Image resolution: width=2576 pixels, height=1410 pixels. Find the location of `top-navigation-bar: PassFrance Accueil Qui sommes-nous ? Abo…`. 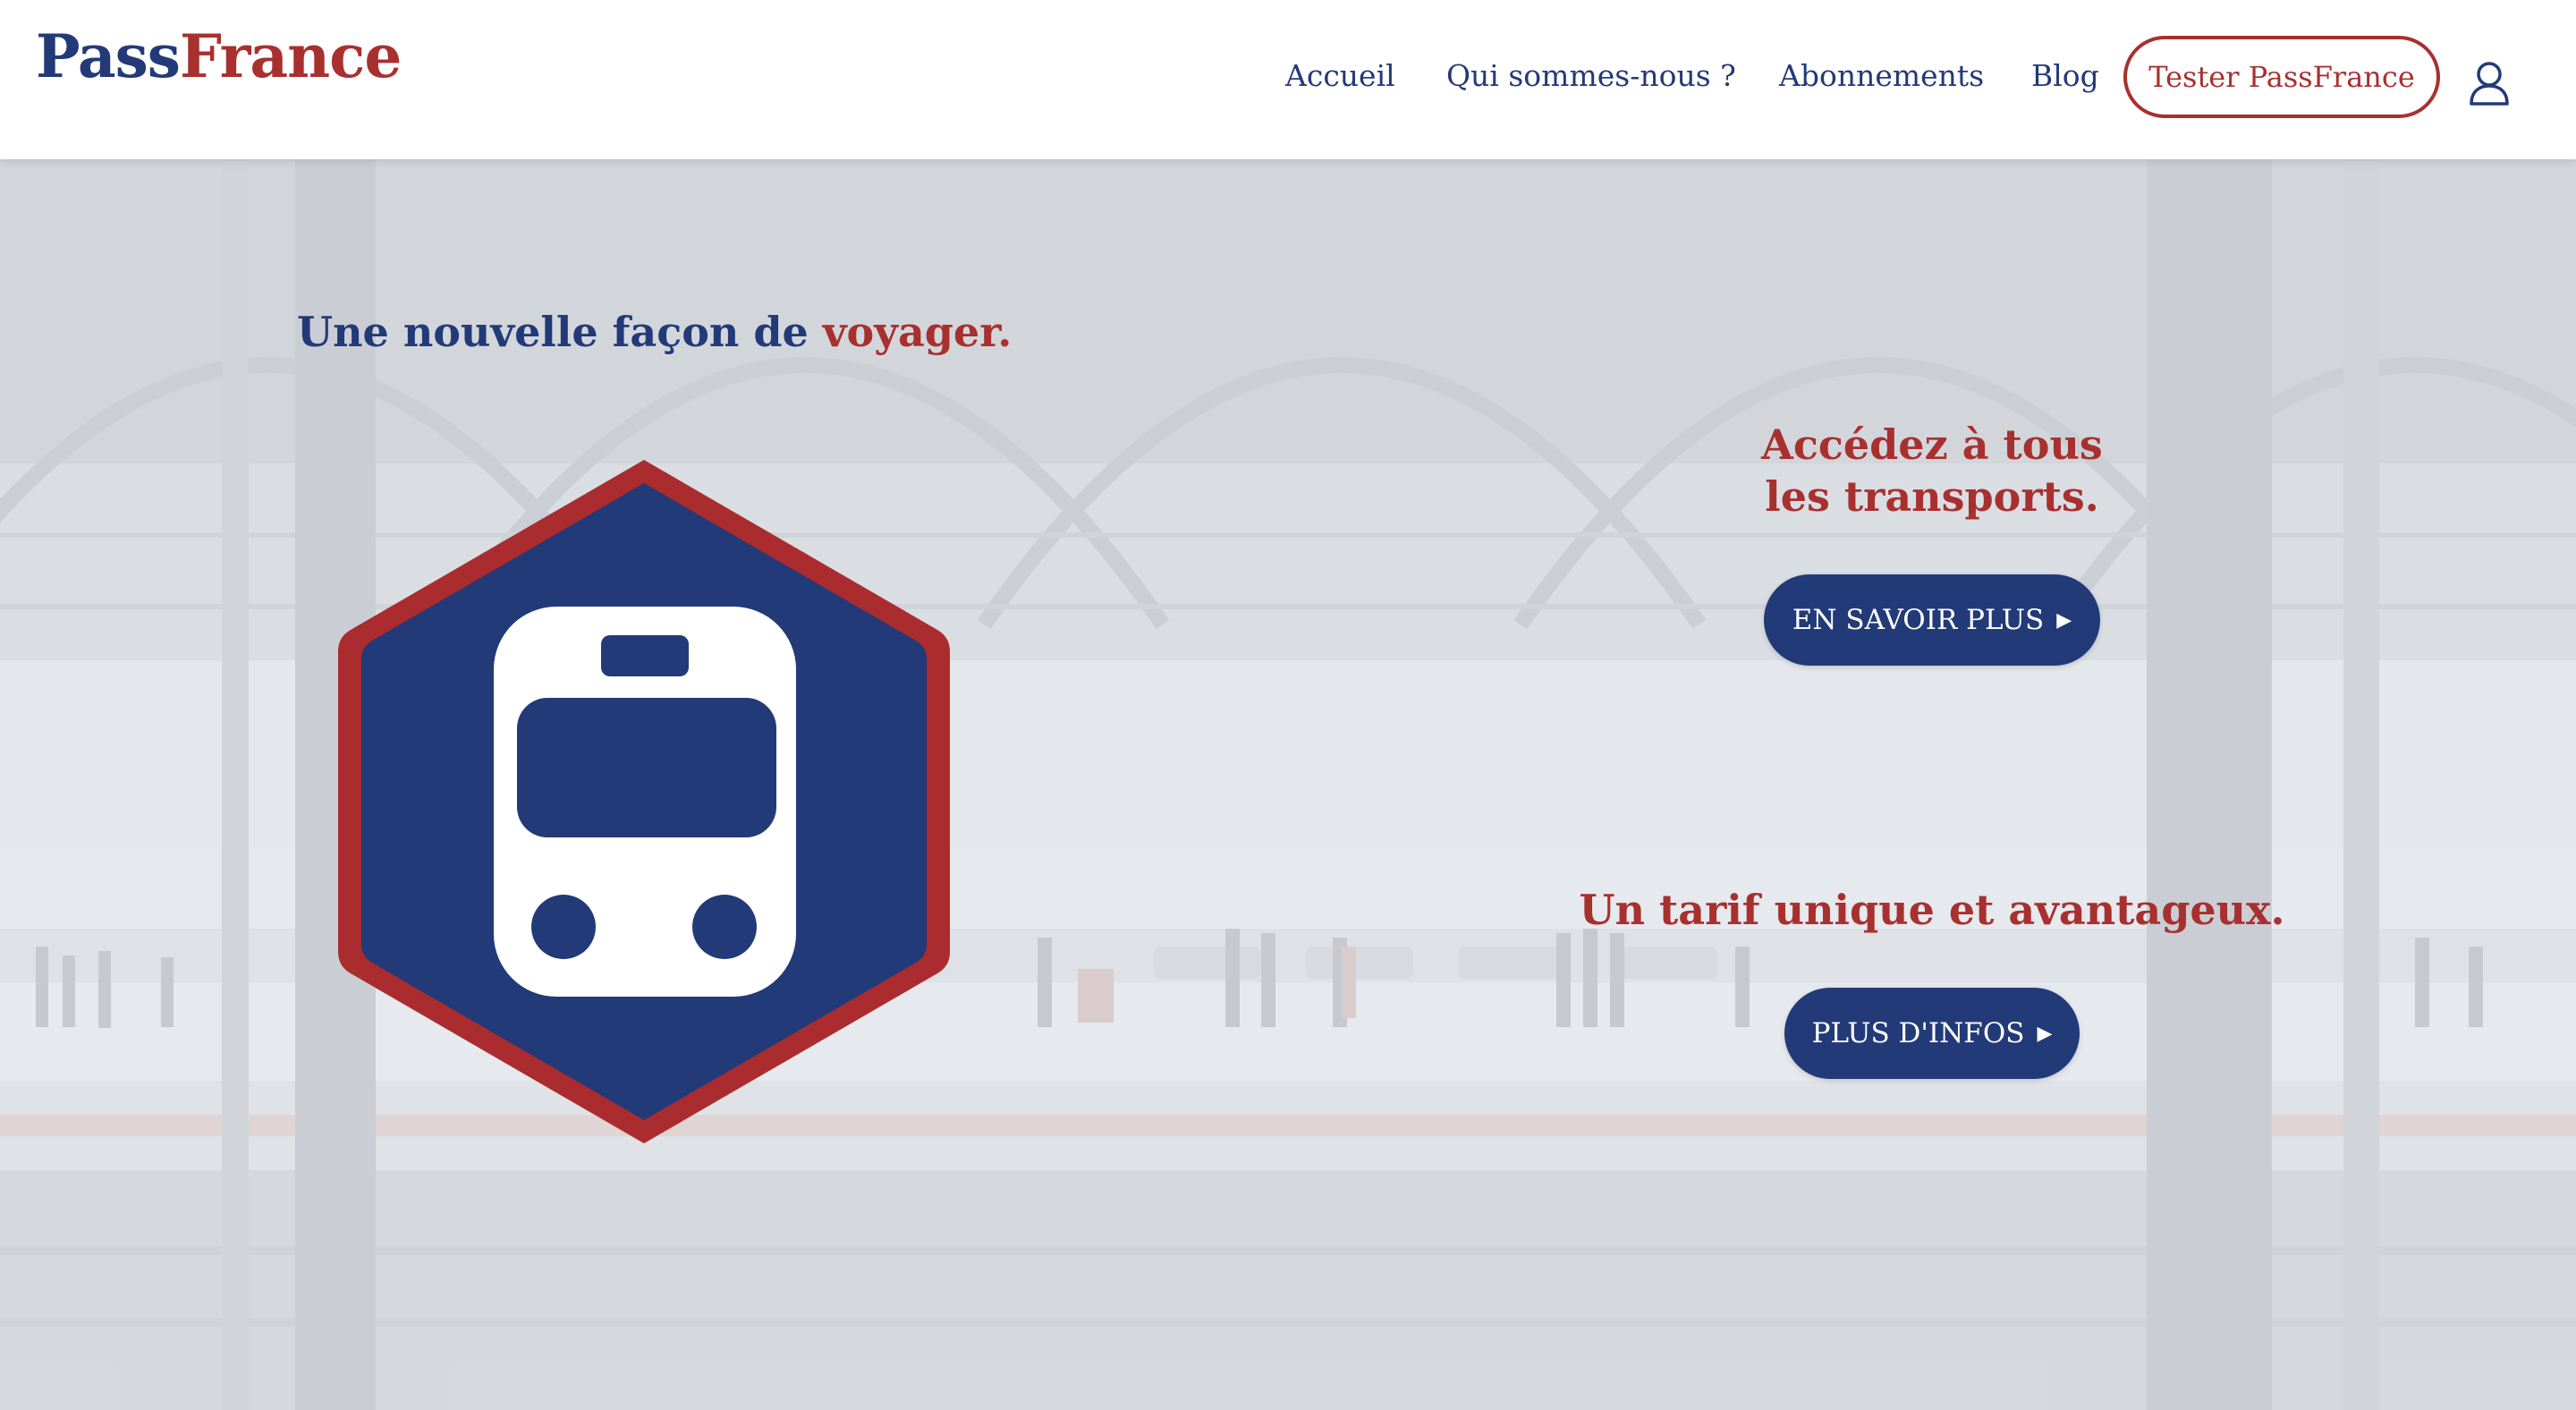

top-navigation-bar: PassFrance Accueil Qui sommes-nous ? Abo… is located at coordinates (1288, 80).